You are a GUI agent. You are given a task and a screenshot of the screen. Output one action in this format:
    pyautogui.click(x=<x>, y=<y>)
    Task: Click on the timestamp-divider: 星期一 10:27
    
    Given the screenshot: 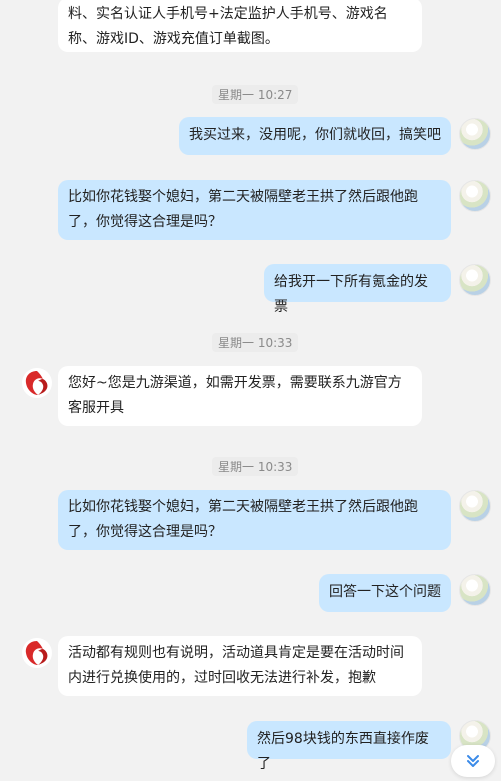 What is the action you would take?
    pyautogui.click(x=255, y=94)
    